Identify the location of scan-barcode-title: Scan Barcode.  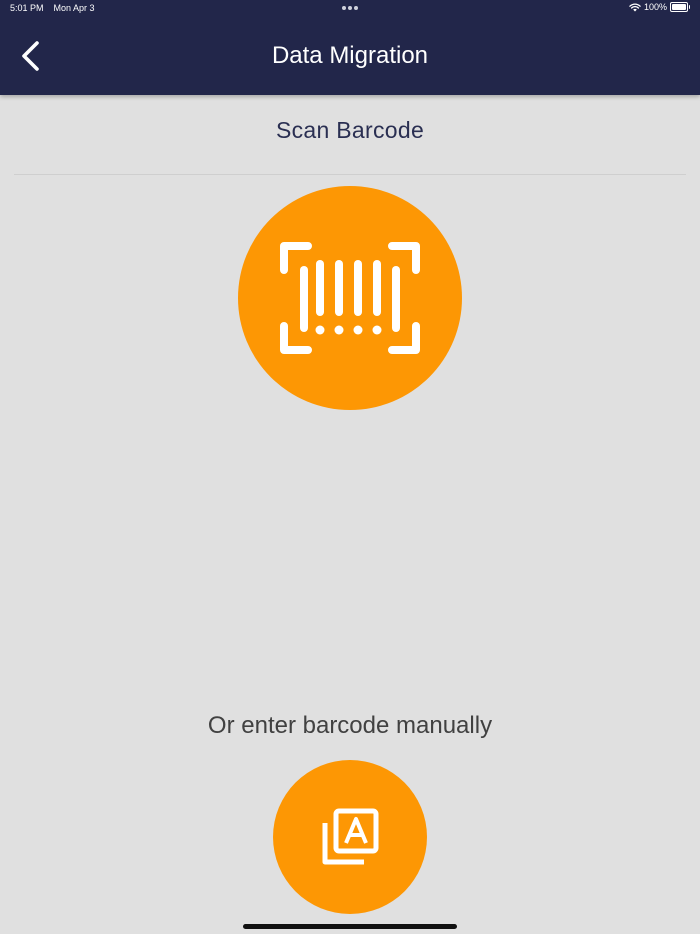
(350, 130).